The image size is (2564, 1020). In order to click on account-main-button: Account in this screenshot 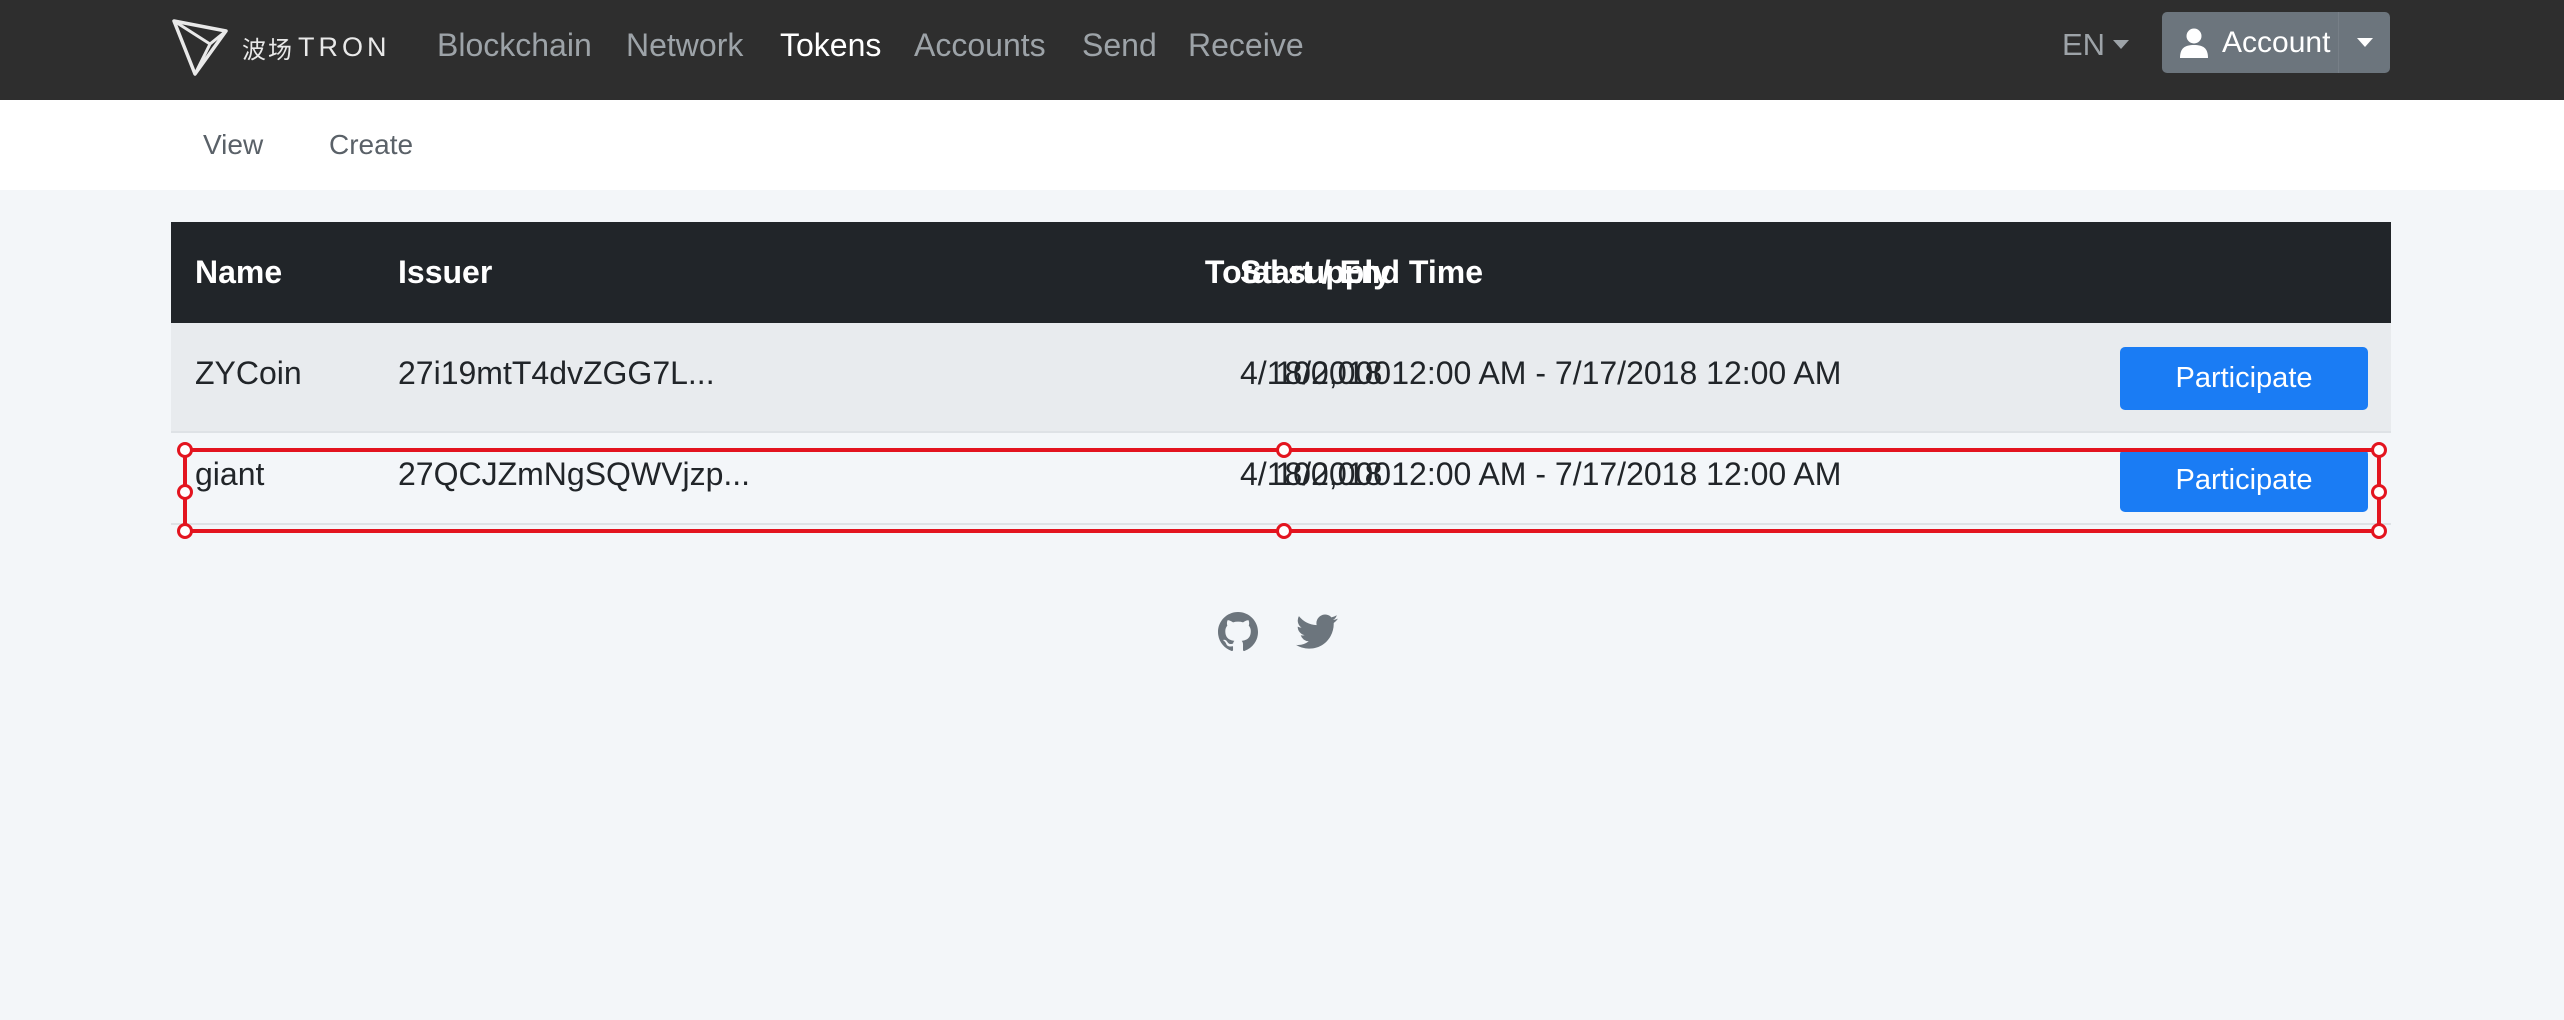, I will do `click(2250, 42)`.